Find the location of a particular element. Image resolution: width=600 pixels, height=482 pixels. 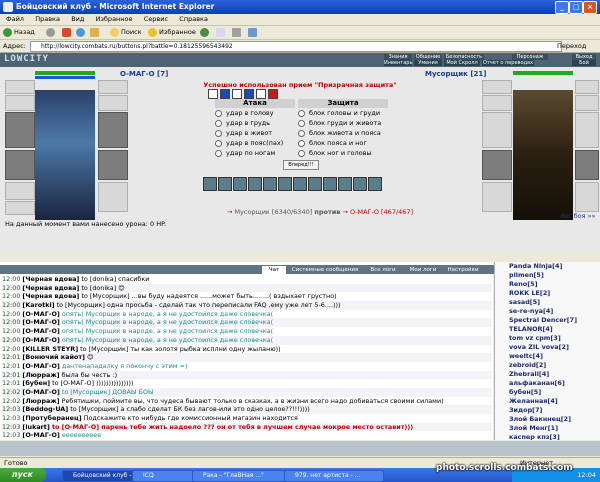

nav-skills: Умения is located at coordinates (428, 63).